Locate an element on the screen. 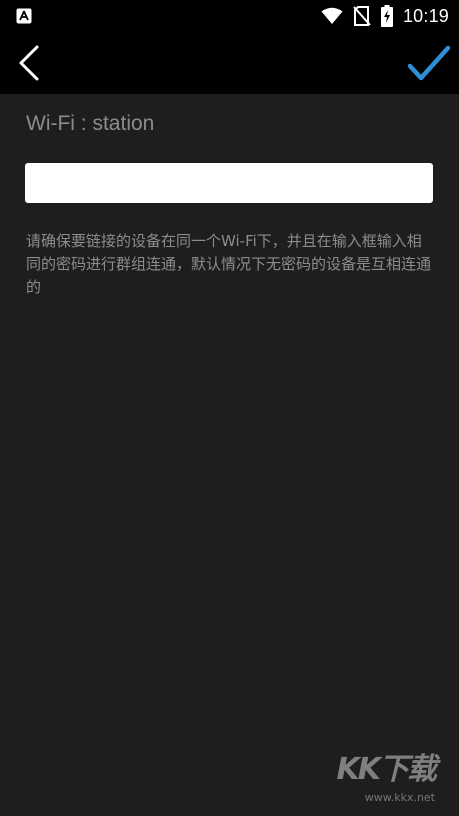 The height and width of the screenshot is (816, 459). back-button is located at coordinates (31, 63).